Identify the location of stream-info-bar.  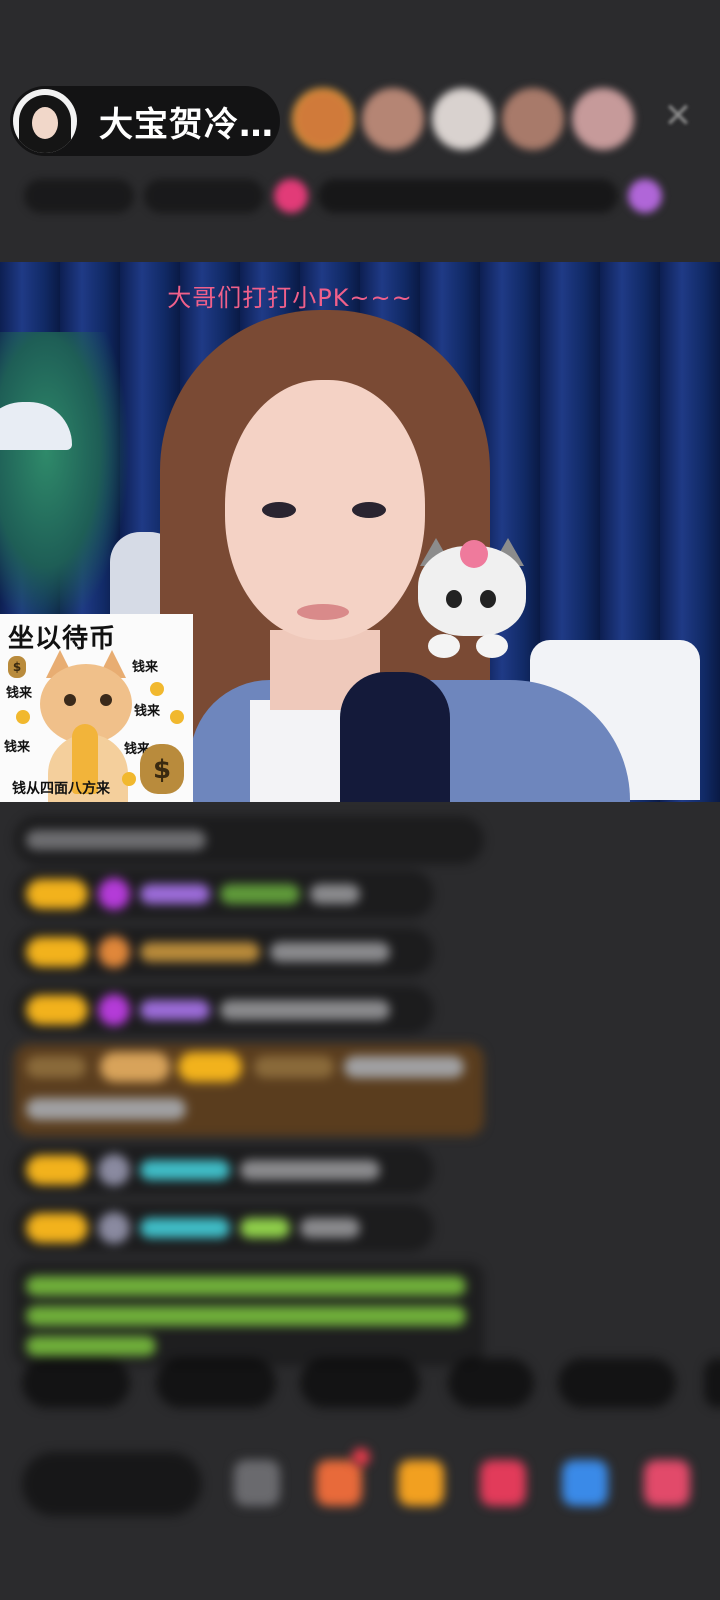
(360, 196).